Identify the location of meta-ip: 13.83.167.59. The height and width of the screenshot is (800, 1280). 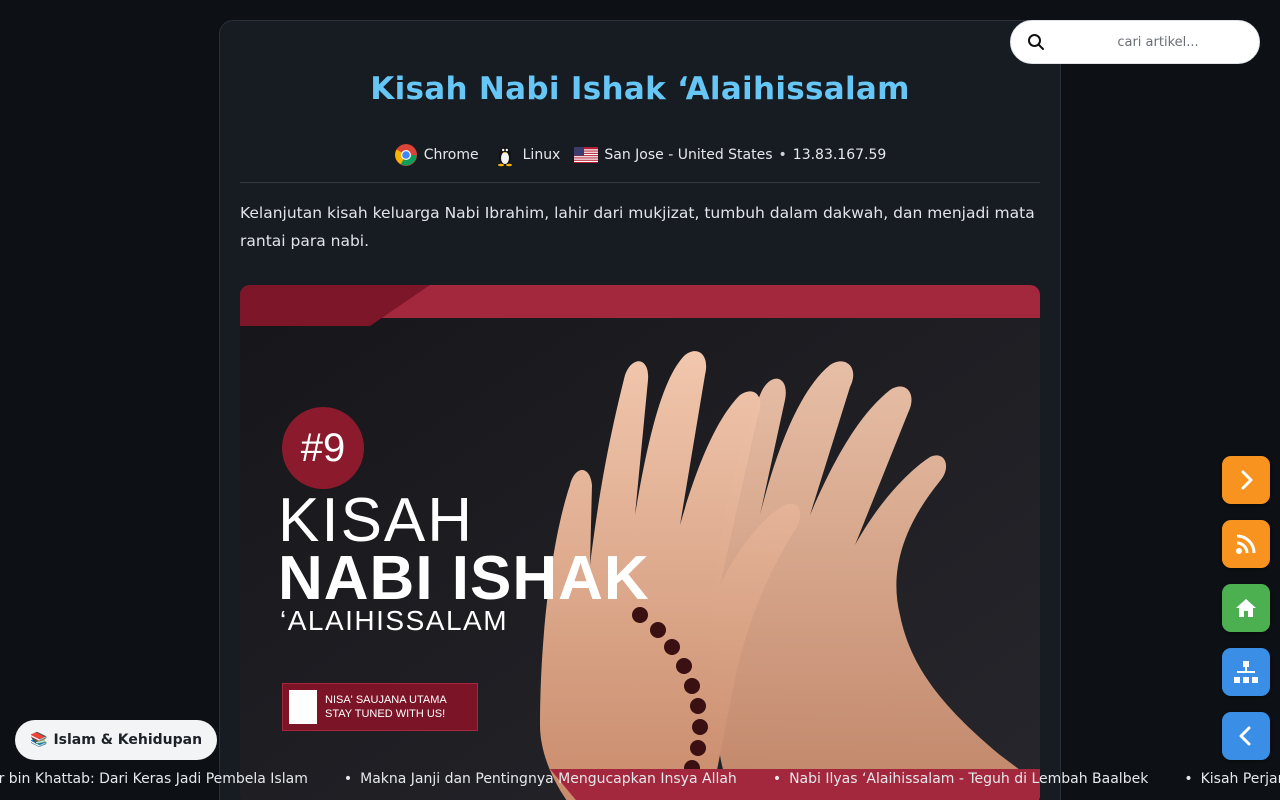
(839, 155).